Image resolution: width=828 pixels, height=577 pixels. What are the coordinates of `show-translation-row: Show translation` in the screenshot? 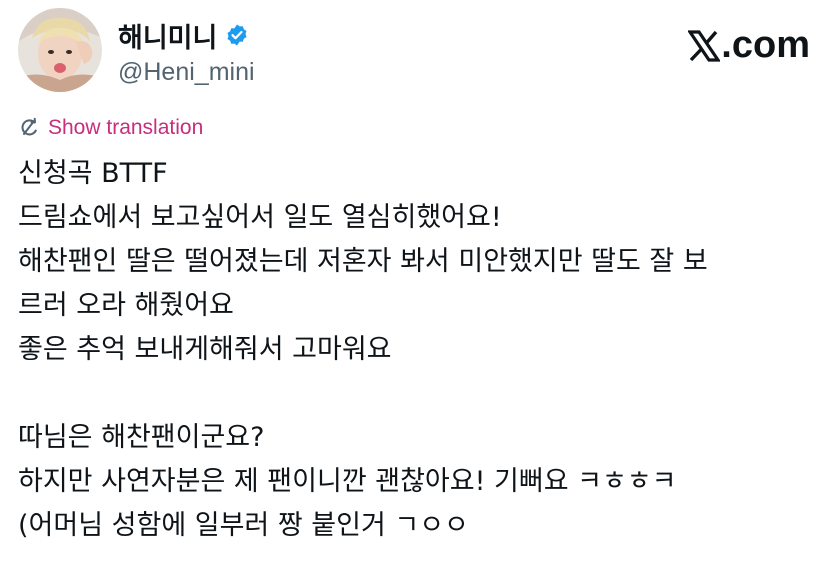 It's located at (110, 128).